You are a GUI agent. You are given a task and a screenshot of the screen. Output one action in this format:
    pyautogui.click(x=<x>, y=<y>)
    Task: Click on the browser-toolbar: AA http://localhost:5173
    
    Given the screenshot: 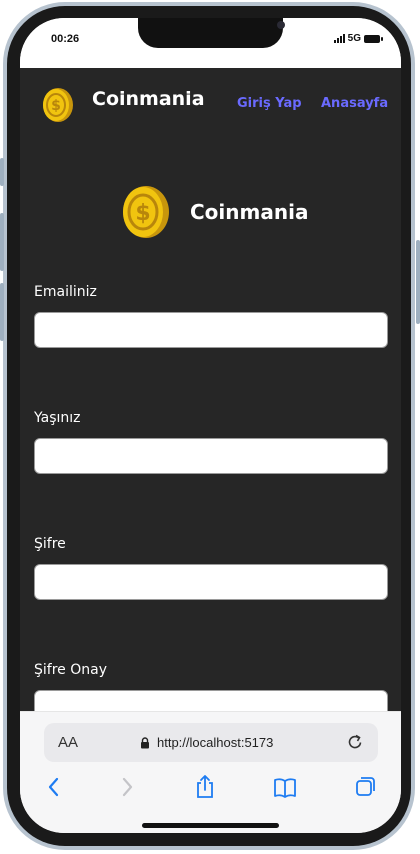 What is the action you would take?
    pyautogui.click(x=210, y=772)
    